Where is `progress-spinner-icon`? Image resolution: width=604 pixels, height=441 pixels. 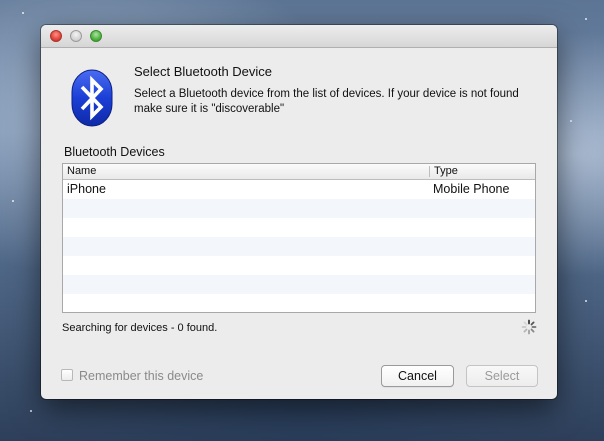
progress-spinner-icon is located at coordinates (529, 327).